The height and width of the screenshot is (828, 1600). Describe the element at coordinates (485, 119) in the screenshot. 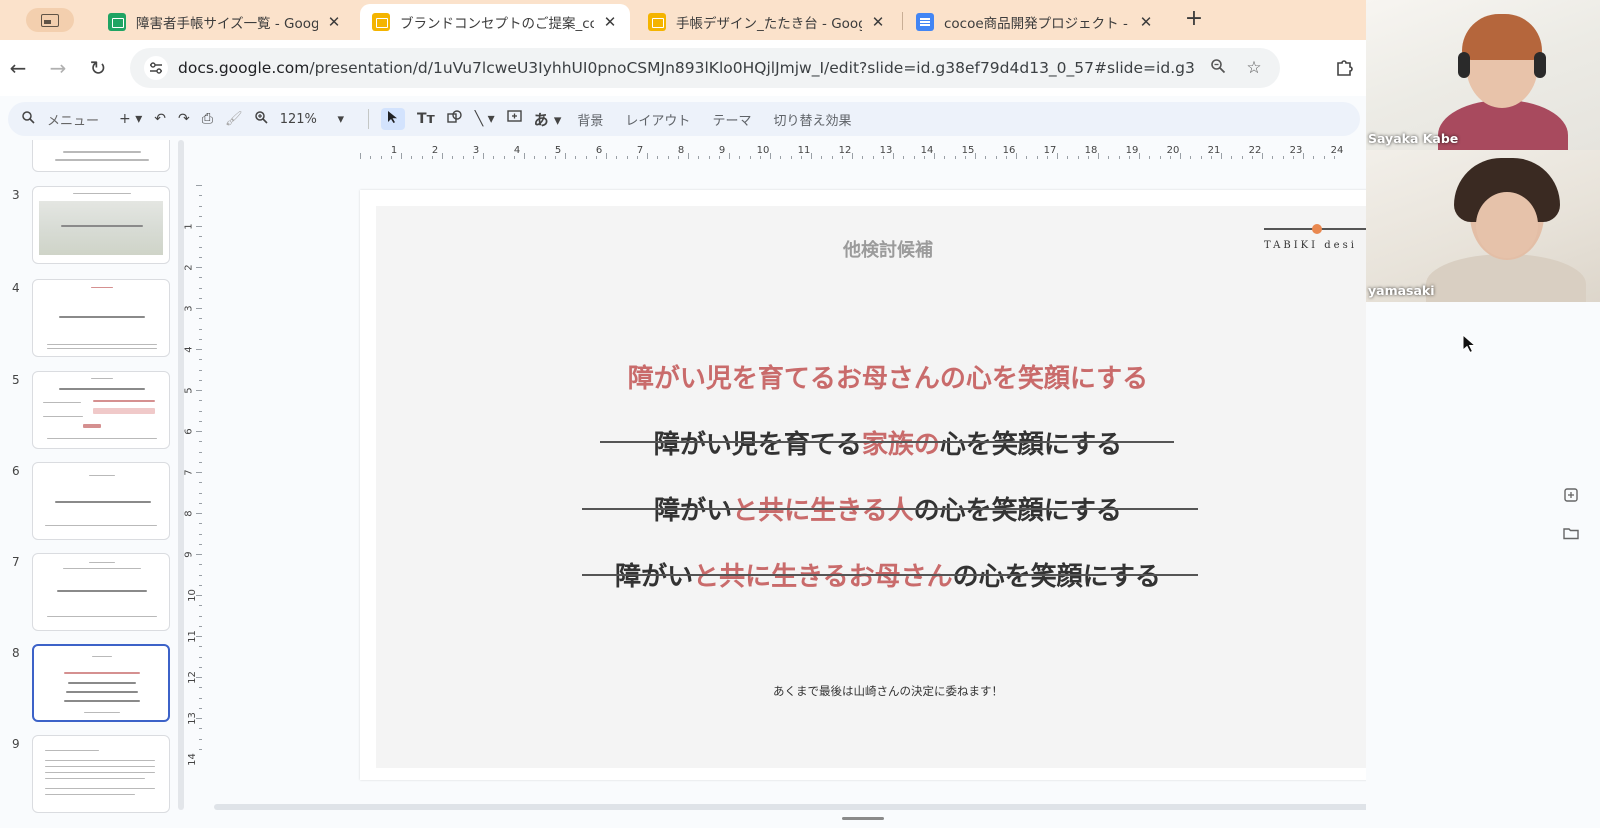

I see `line-icon: ╲ ▾` at that location.